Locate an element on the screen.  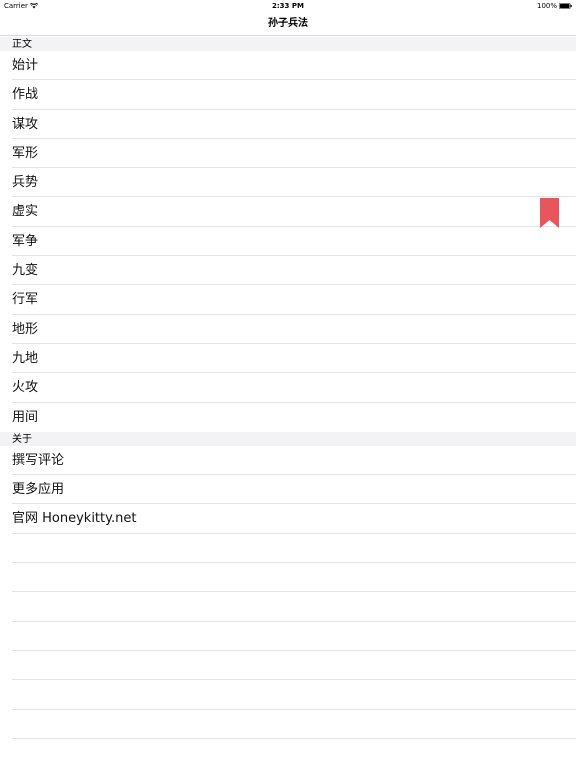
section-header-about: 关于 is located at coordinates (288, 438).